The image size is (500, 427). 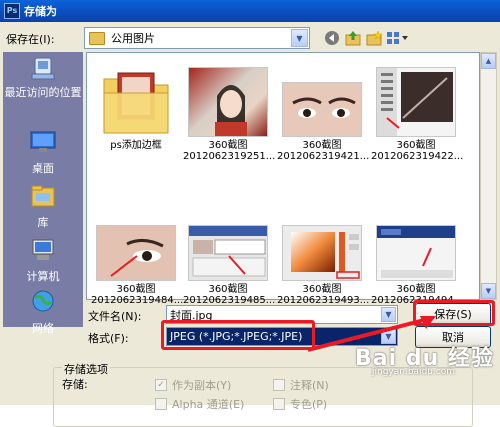 What do you see at coordinates (414, 372) in the screenshot?
I see `watermark-url: jingyan.baidu.com` at bounding box center [414, 372].